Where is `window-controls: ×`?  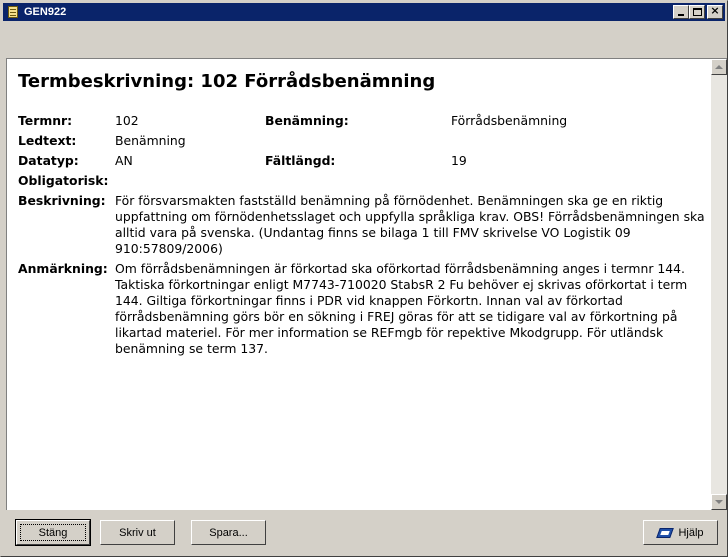 window-controls: × is located at coordinates (698, 11).